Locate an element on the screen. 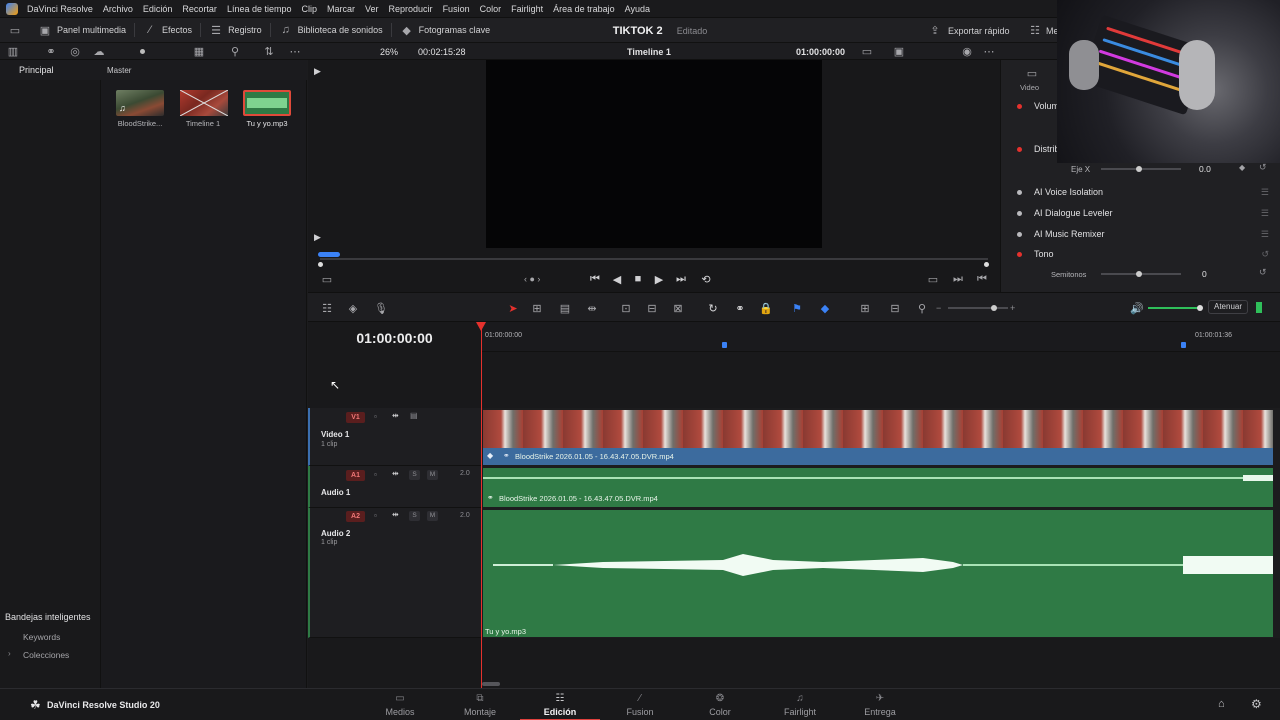 The height and width of the screenshot is (720, 1280). more-options-icon: ⋯ is located at coordinates (295, 51).